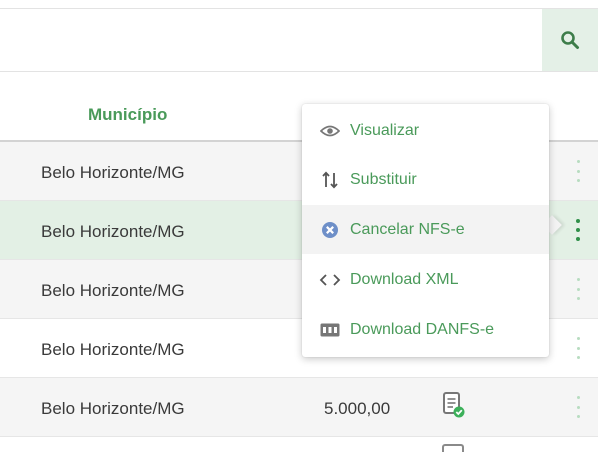  I want to click on cancel-circle-icon, so click(330, 230).